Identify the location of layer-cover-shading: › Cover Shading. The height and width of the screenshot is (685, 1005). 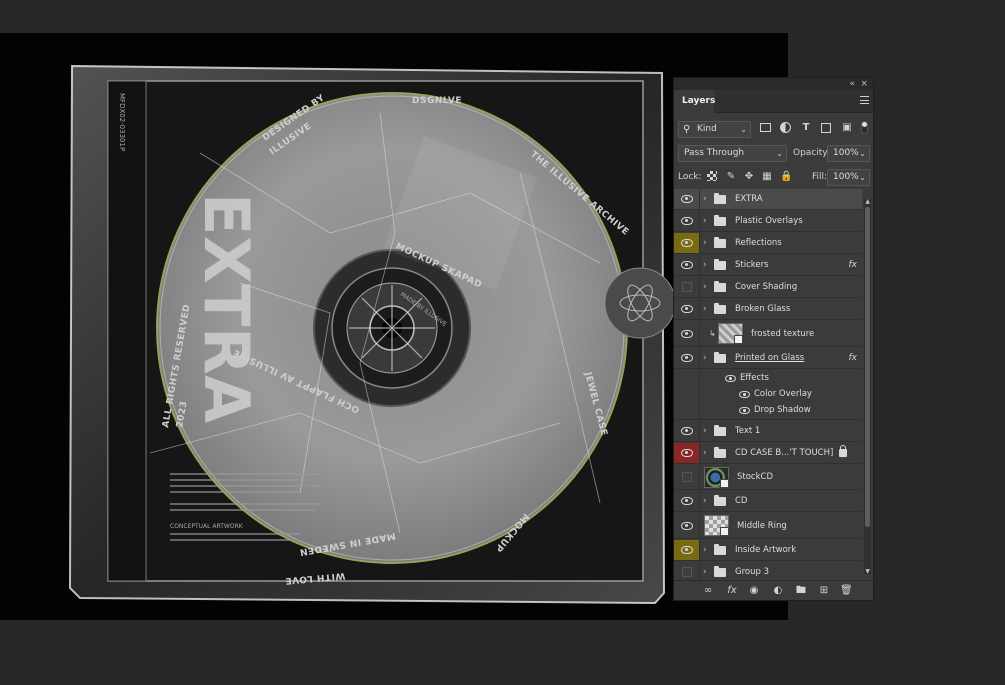
(768, 287).